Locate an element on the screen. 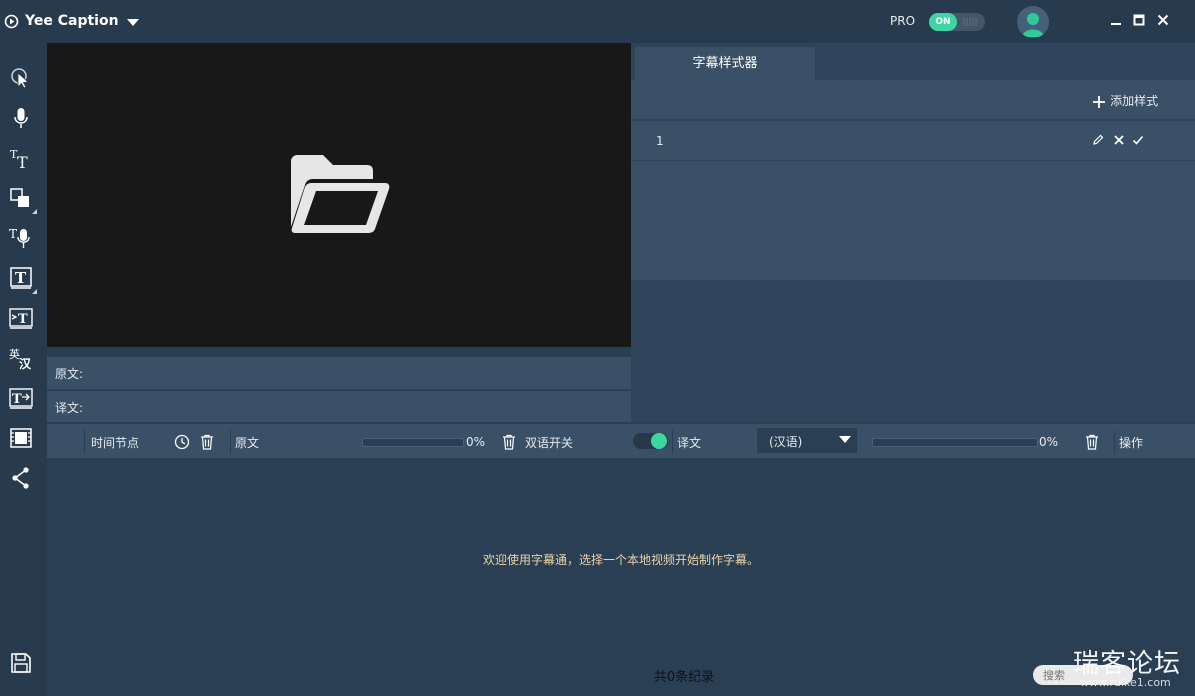 The height and width of the screenshot is (696, 1195). app-menu-caret-icon is located at coordinates (133, 22).